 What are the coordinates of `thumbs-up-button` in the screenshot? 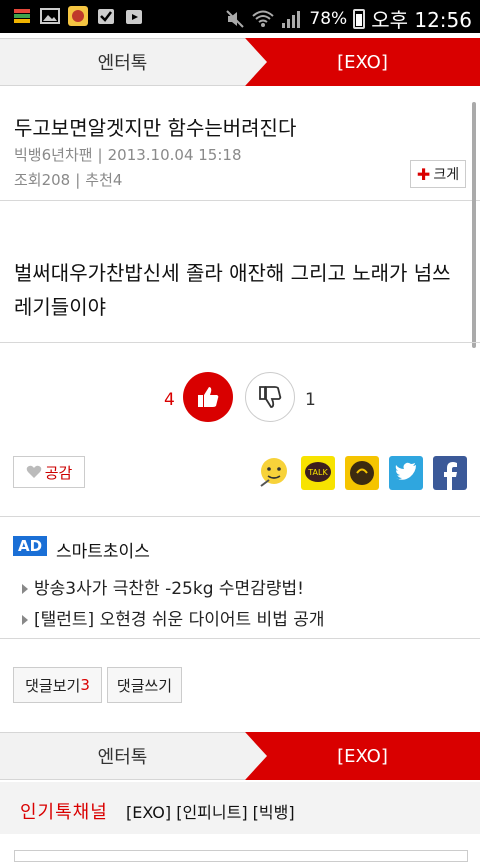 It's located at (208, 397).